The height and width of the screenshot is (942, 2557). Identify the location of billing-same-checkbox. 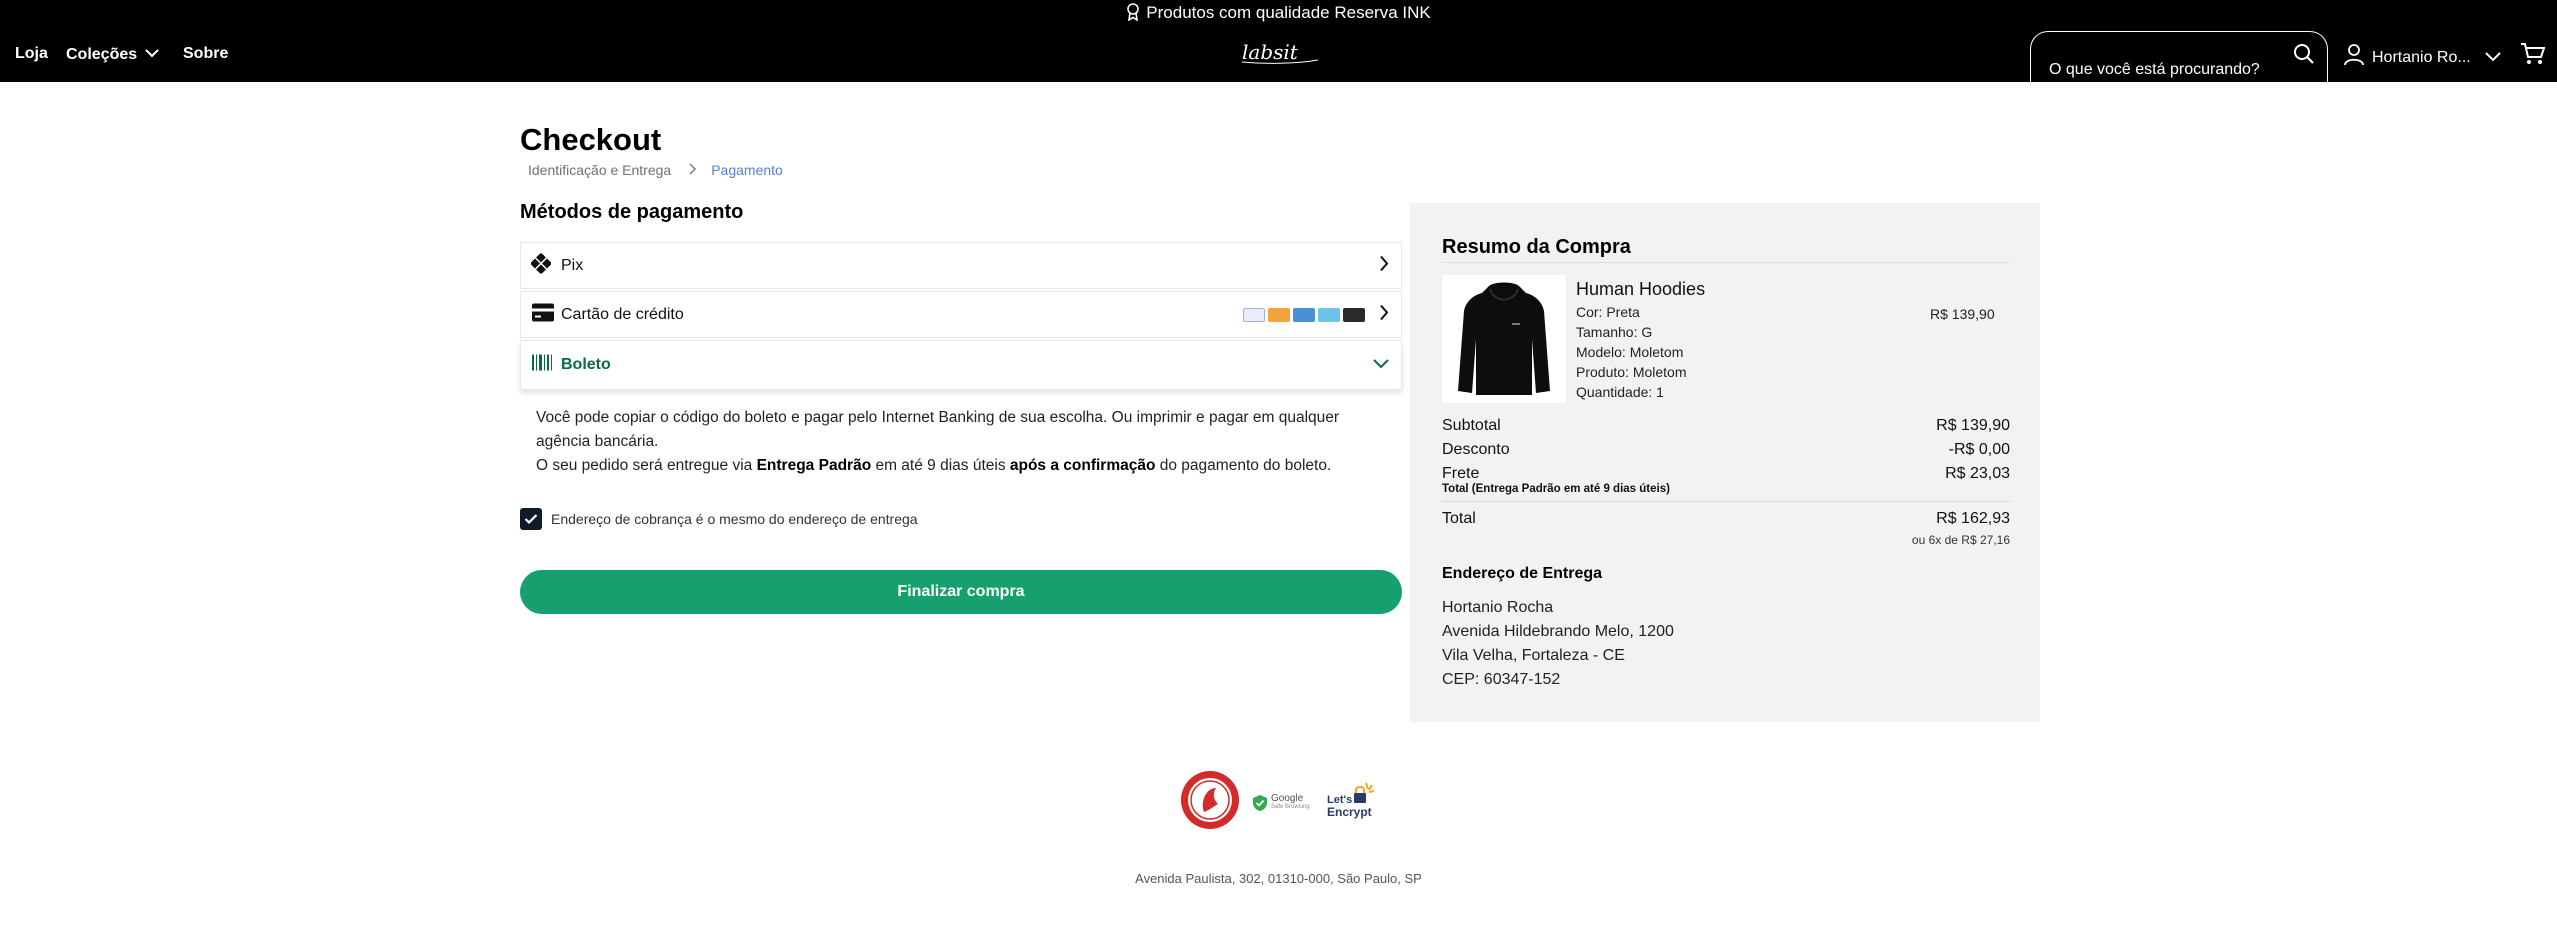
(531, 519).